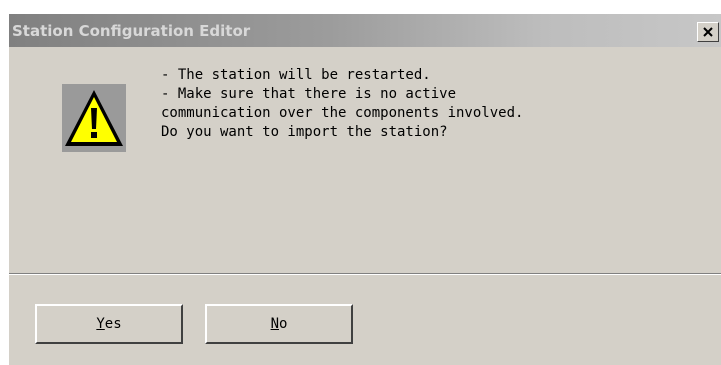 Image resolution: width=721 pixels, height=365 pixels. I want to click on yes-button: Yes, so click(109, 324).